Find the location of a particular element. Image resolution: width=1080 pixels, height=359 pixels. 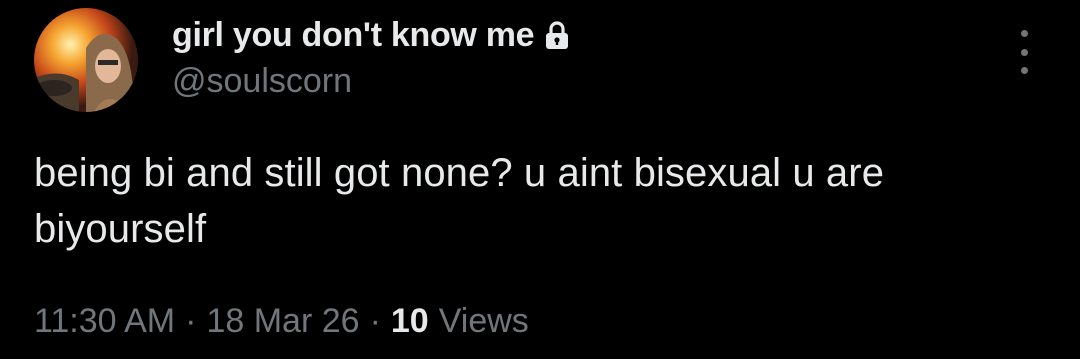

tweet-meta: 11:30 AM · 18 Mar 26 · 10 Views is located at coordinates (281, 321).